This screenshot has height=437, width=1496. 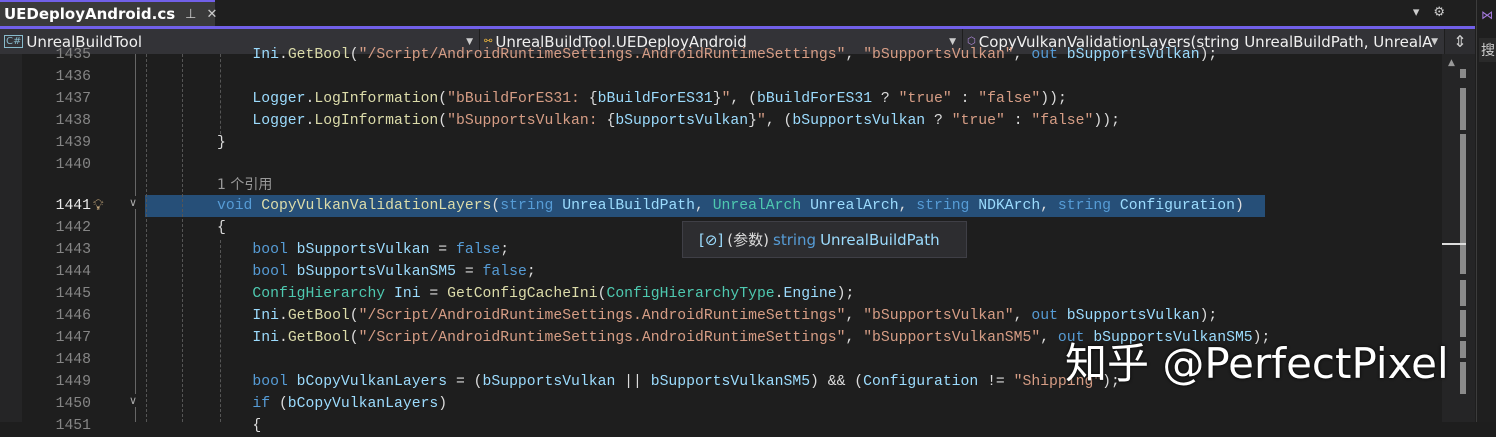 I want to click on visual-studio-icon: ⋈, so click(x=1487, y=15).